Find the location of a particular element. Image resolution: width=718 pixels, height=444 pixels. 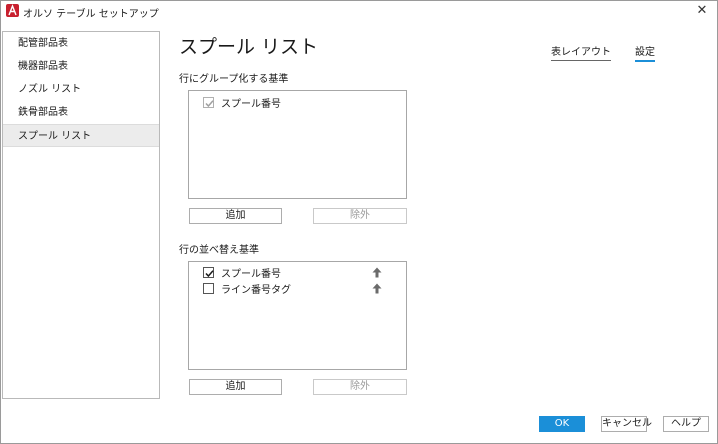

sort-by-label: 行の並べ替え基準 is located at coordinates (219, 250).